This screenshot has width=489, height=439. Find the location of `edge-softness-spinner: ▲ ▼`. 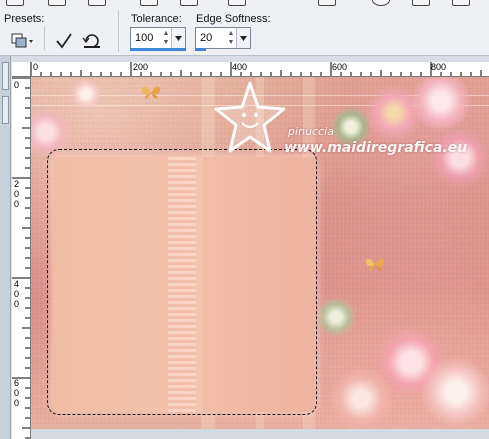

edge-softness-spinner: ▲ ▼ is located at coordinates (231, 38).